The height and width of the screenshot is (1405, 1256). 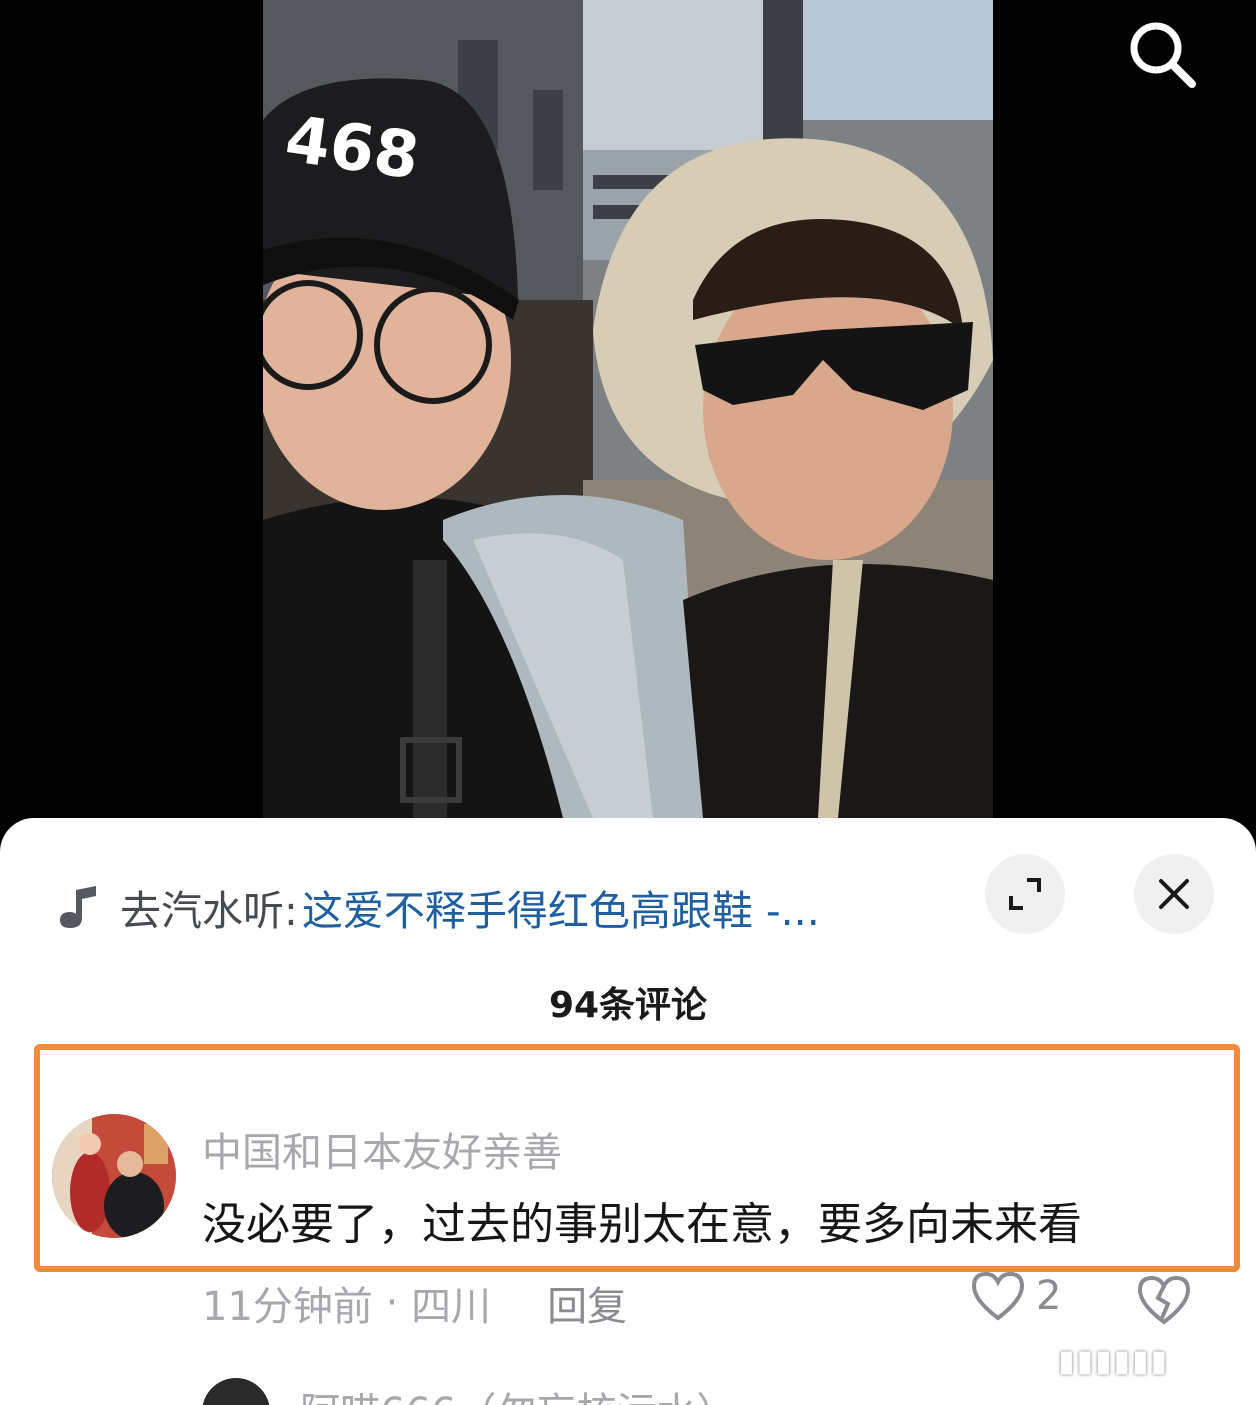 What do you see at coordinates (628, 1005) in the screenshot?
I see `comment-count: 94条评论` at bounding box center [628, 1005].